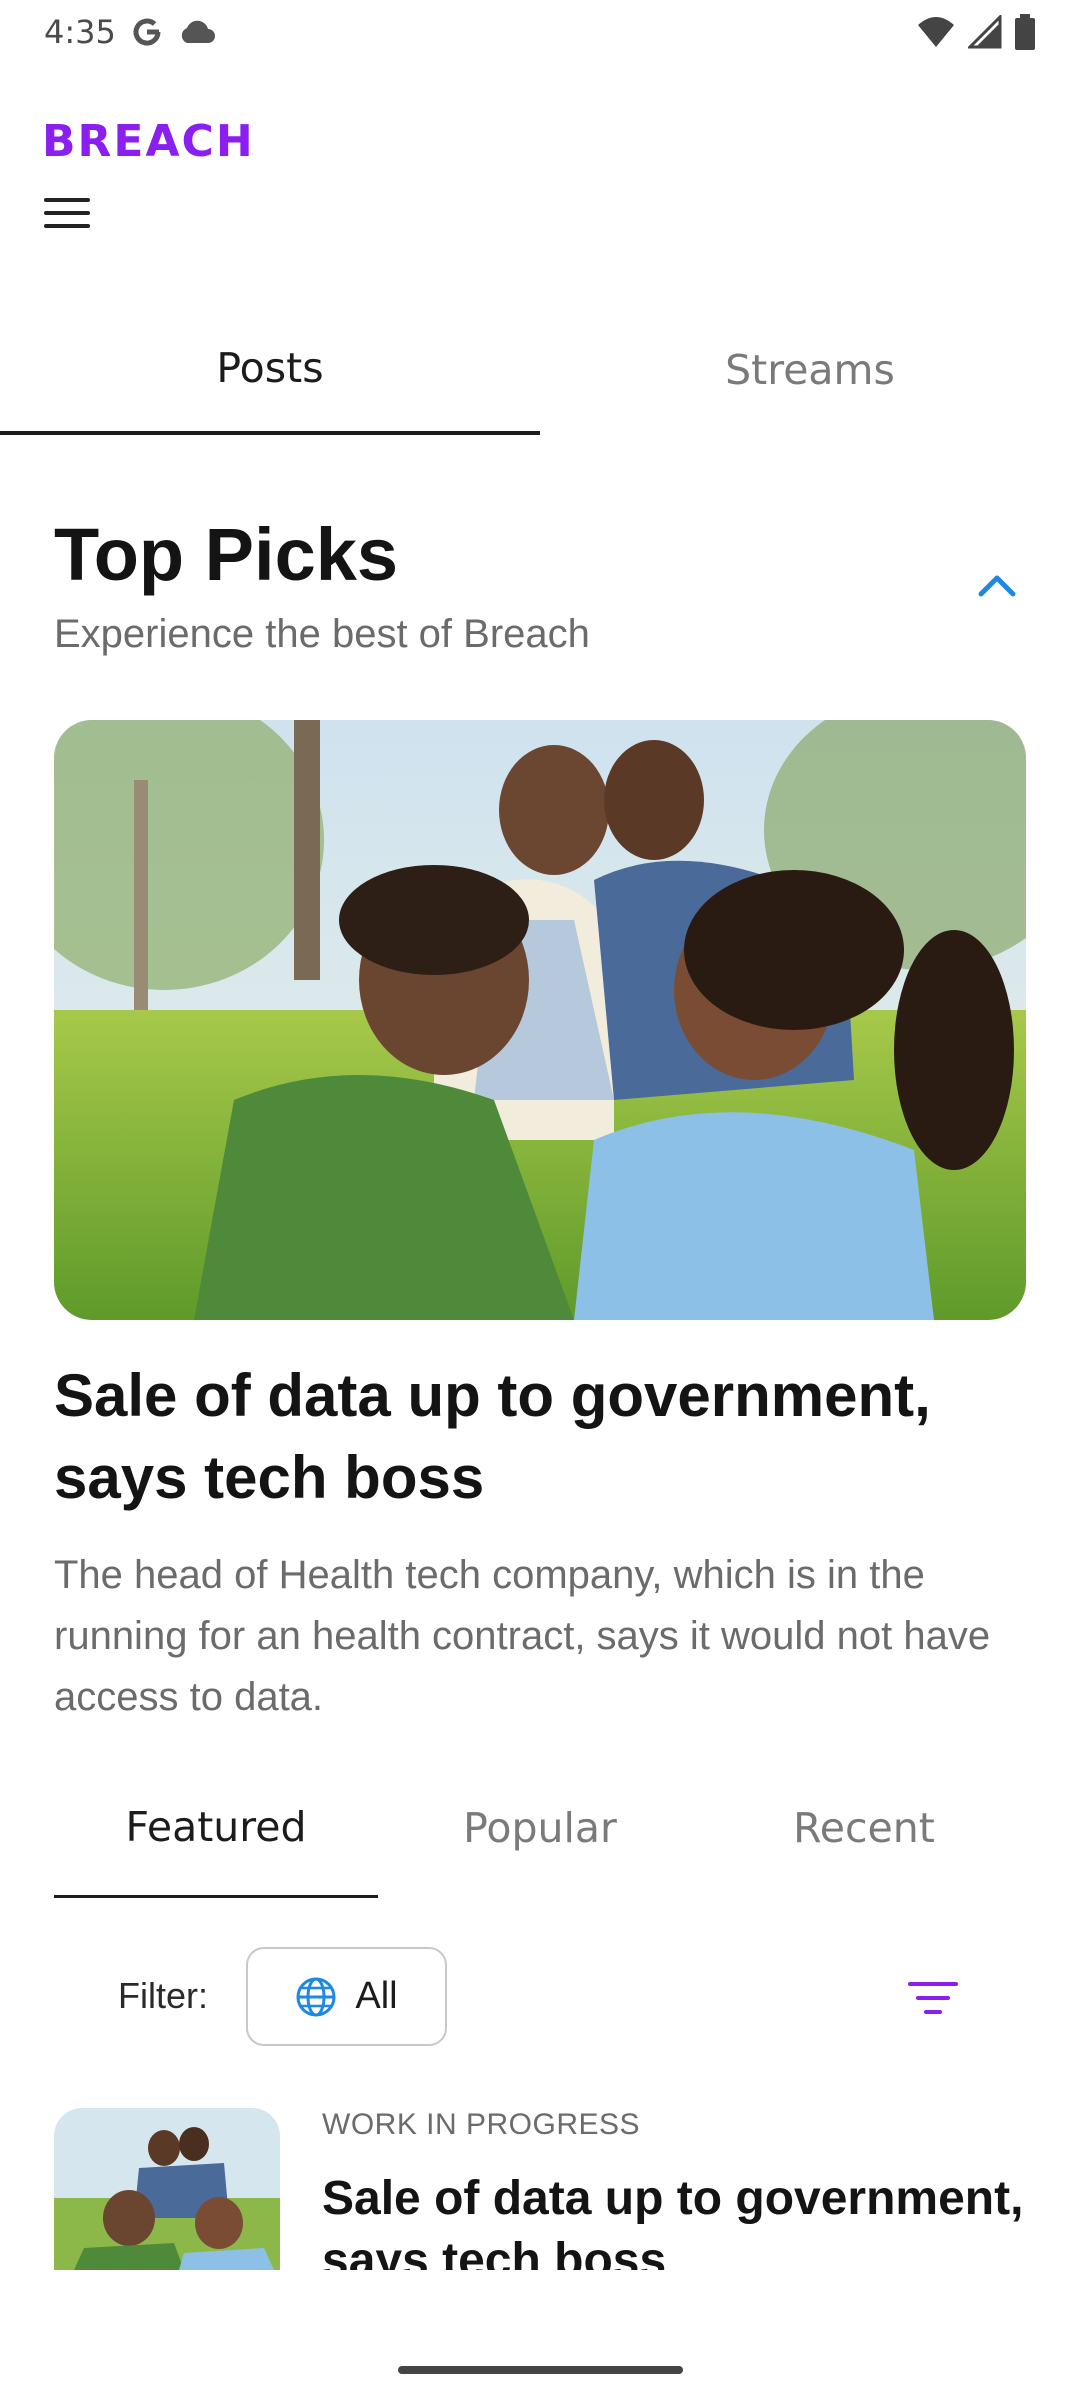  Describe the element at coordinates (933, 1998) in the screenshot. I see `filter-icon` at that location.